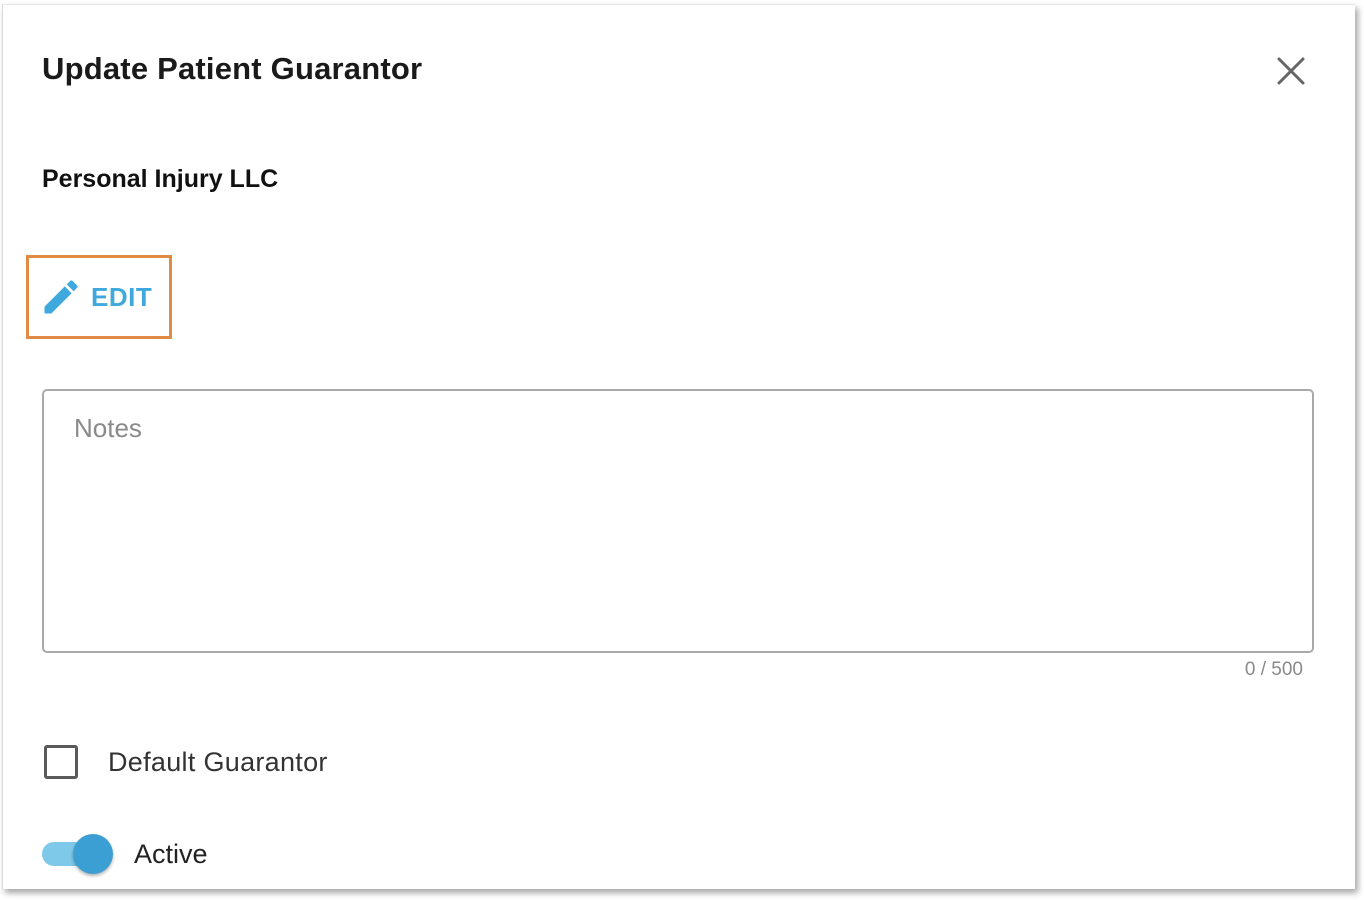  Describe the element at coordinates (171, 853) in the screenshot. I see `active-label: Active` at that location.